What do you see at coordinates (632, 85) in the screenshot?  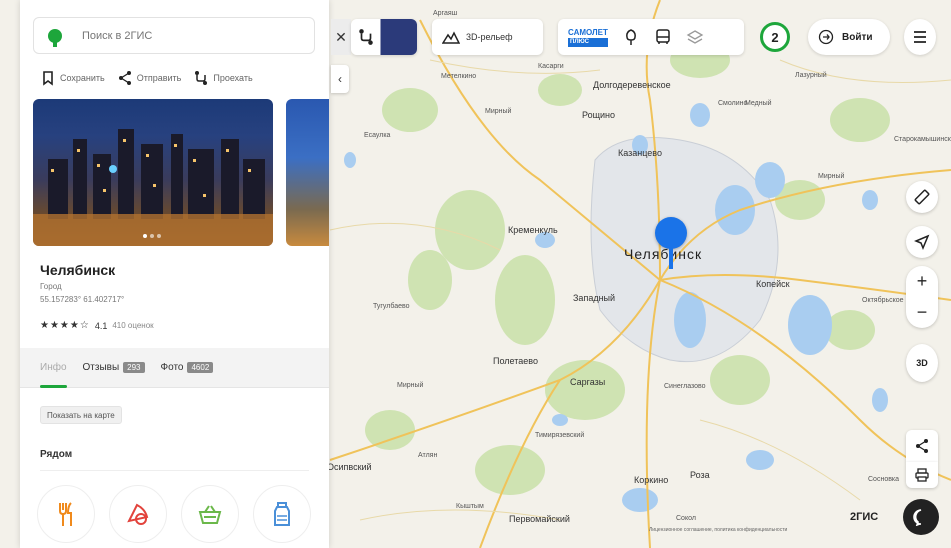 I see `town-label: Долгодеревенское` at bounding box center [632, 85].